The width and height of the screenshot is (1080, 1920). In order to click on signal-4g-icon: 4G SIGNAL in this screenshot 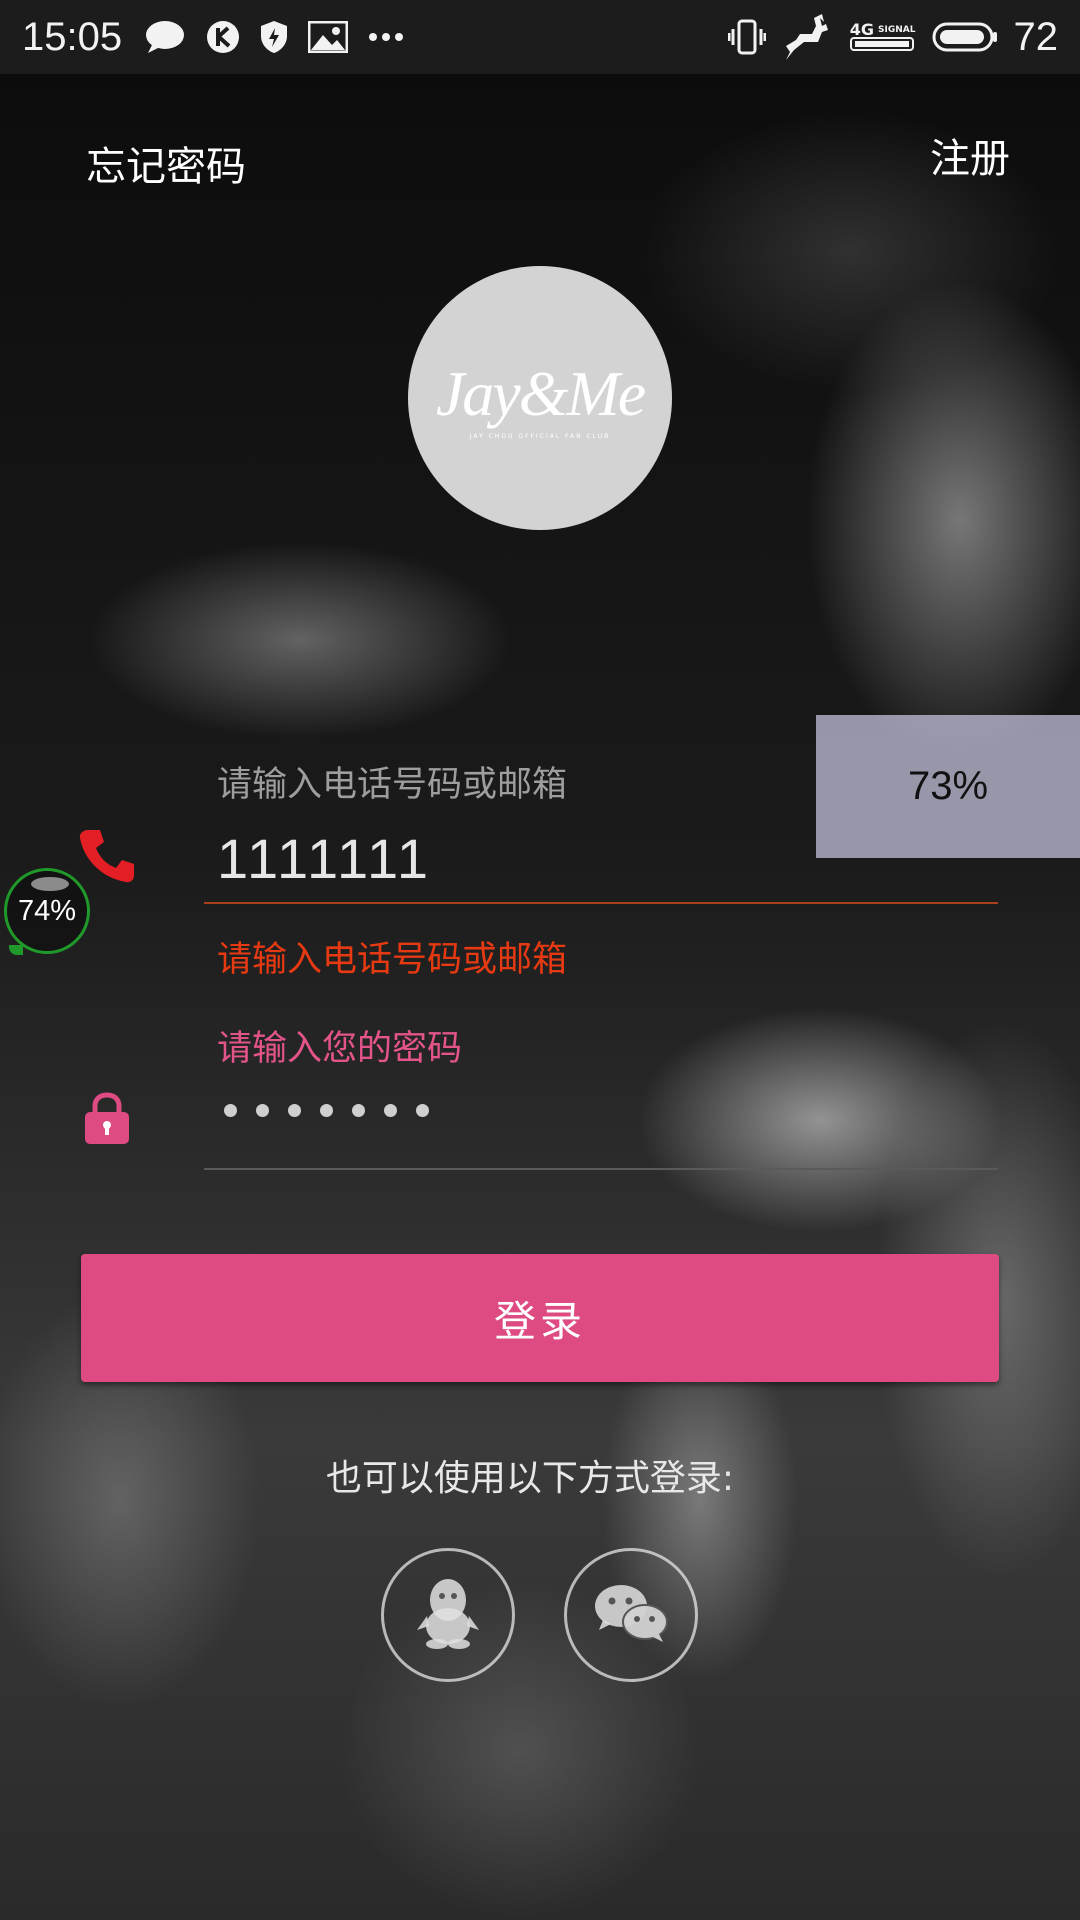, I will do `click(882, 35)`.